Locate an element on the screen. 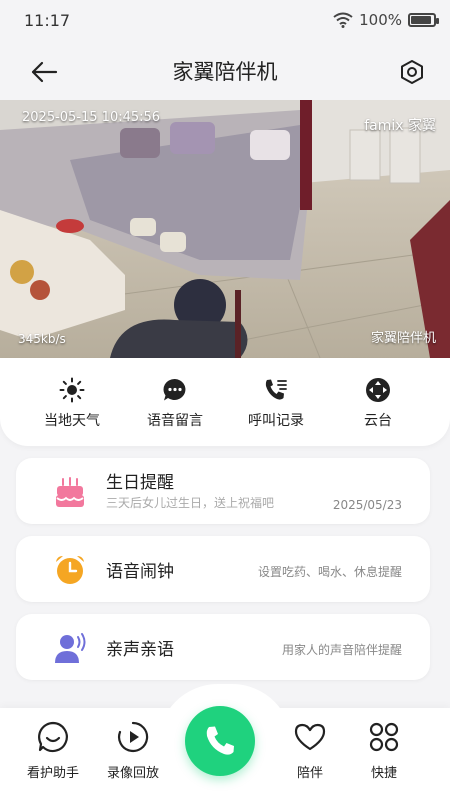 This screenshot has height=800, width=450. nav-playback: 录像回放 is located at coordinates (133, 750).